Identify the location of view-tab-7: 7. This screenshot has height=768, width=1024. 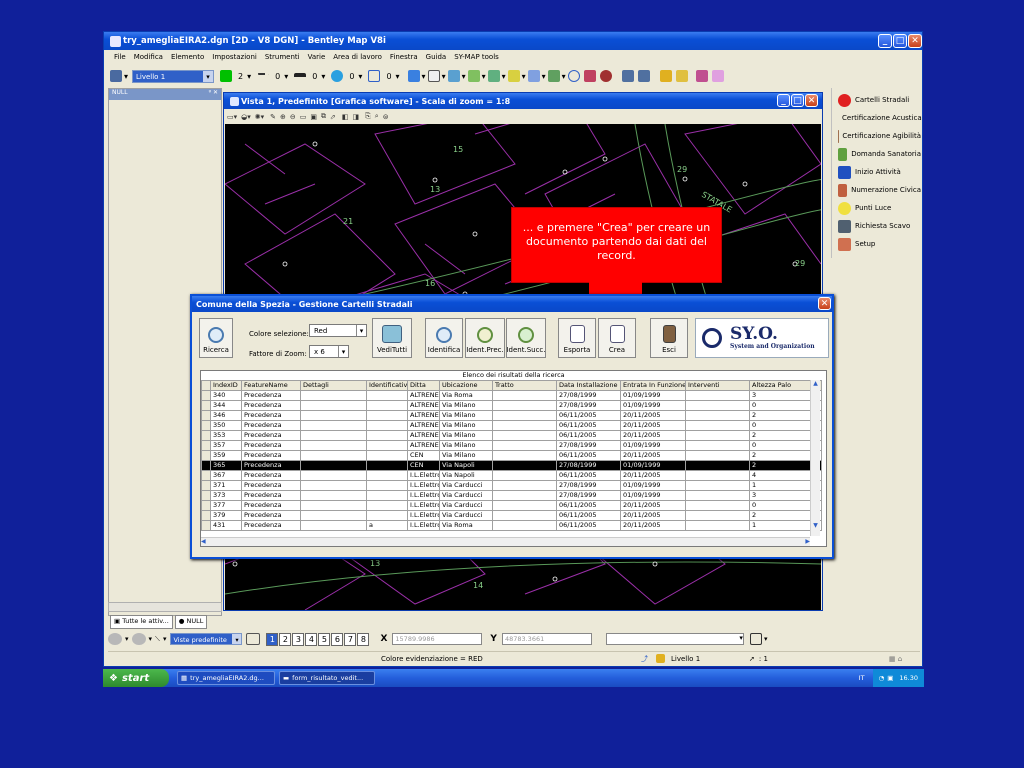
(350, 639).